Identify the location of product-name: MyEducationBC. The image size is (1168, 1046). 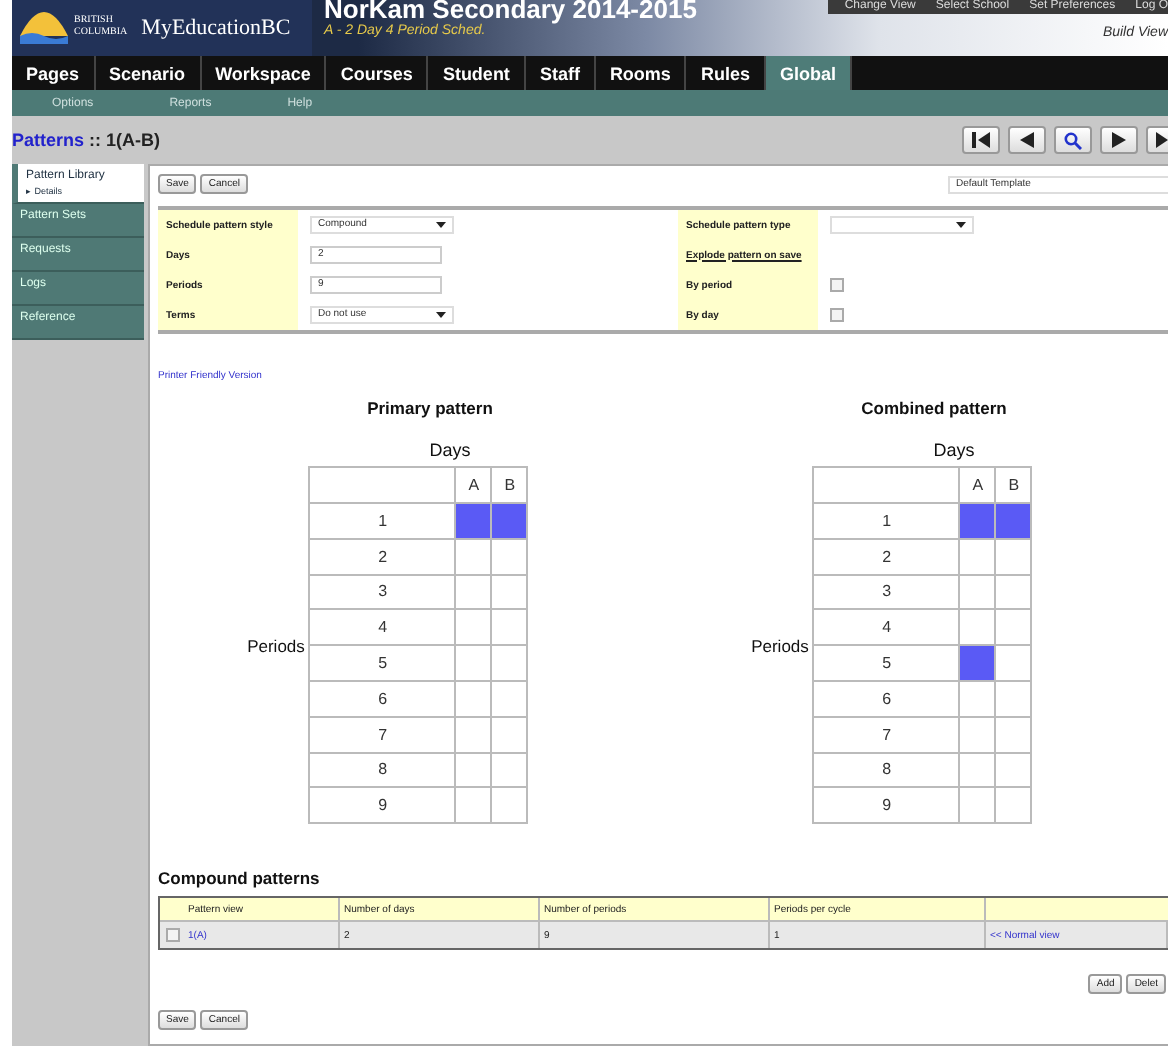
(216, 28).